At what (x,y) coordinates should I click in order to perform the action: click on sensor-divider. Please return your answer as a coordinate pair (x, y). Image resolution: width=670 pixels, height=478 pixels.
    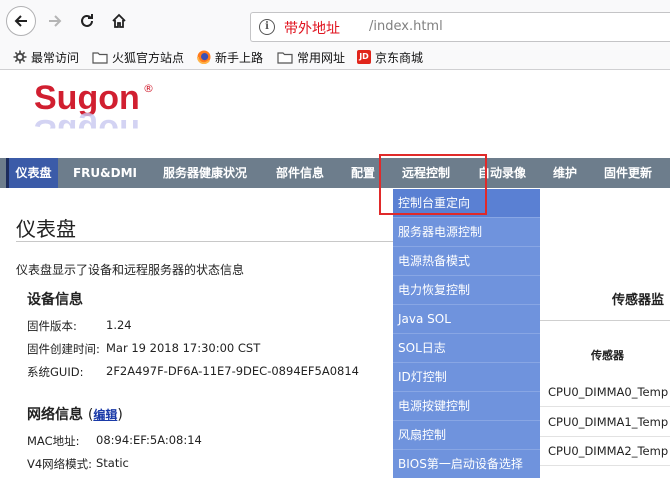
    Looking at the image, I should click on (605, 320).